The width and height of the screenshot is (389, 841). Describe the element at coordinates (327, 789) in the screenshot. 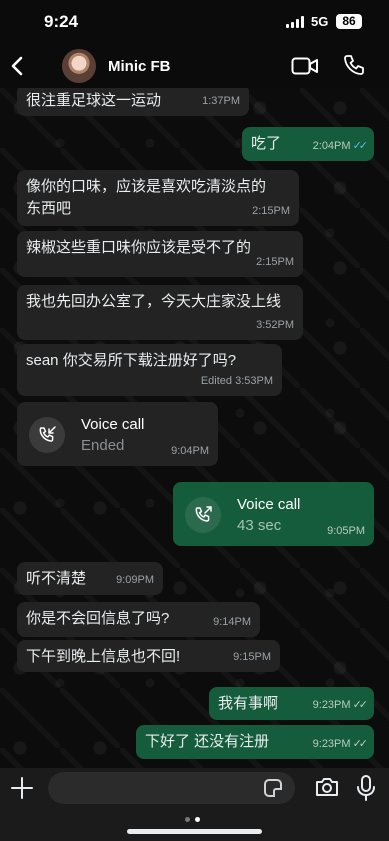

I see `camera-icon` at that location.